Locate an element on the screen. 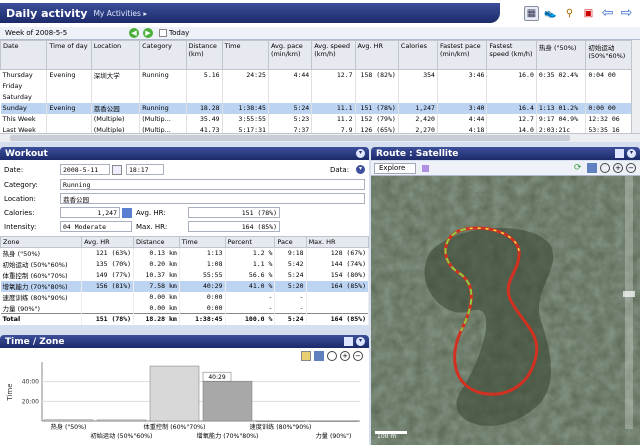 This screenshot has width=640, height=445. time-field: 18:17 is located at coordinates (145, 169).